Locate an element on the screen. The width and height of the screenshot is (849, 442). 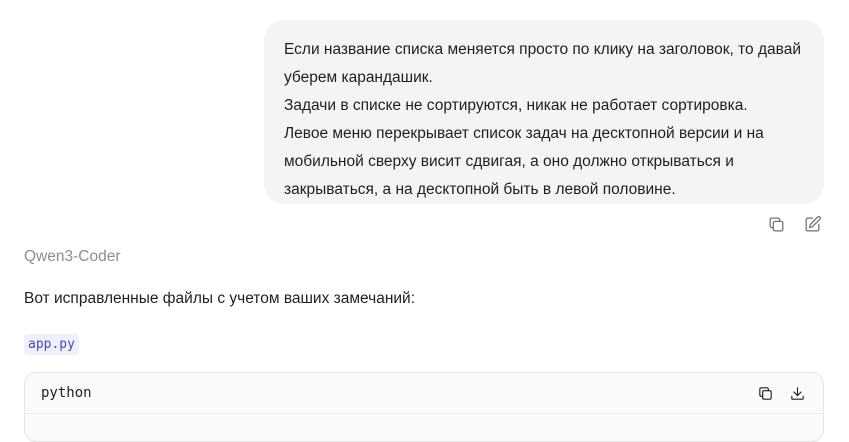
model-name: Qwen3-Coder is located at coordinates (72, 256).